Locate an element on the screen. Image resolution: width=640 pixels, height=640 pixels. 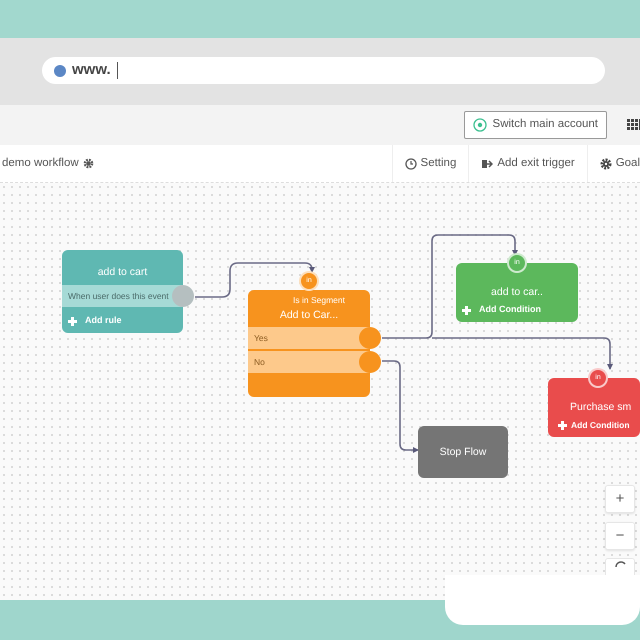
workflow-node: Is in Segment Add to Car... Yes No is located at coordinates (309, 343).